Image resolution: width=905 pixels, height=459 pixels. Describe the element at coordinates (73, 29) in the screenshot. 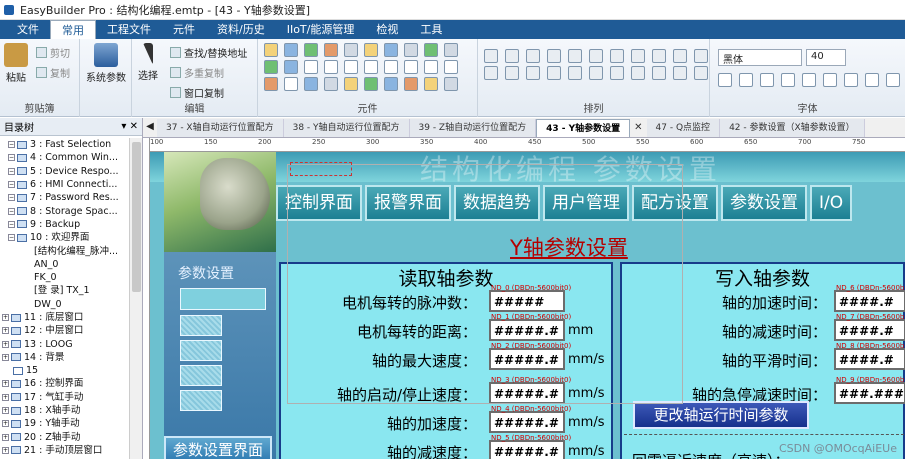

I see `menu-common: 常用` at that location.